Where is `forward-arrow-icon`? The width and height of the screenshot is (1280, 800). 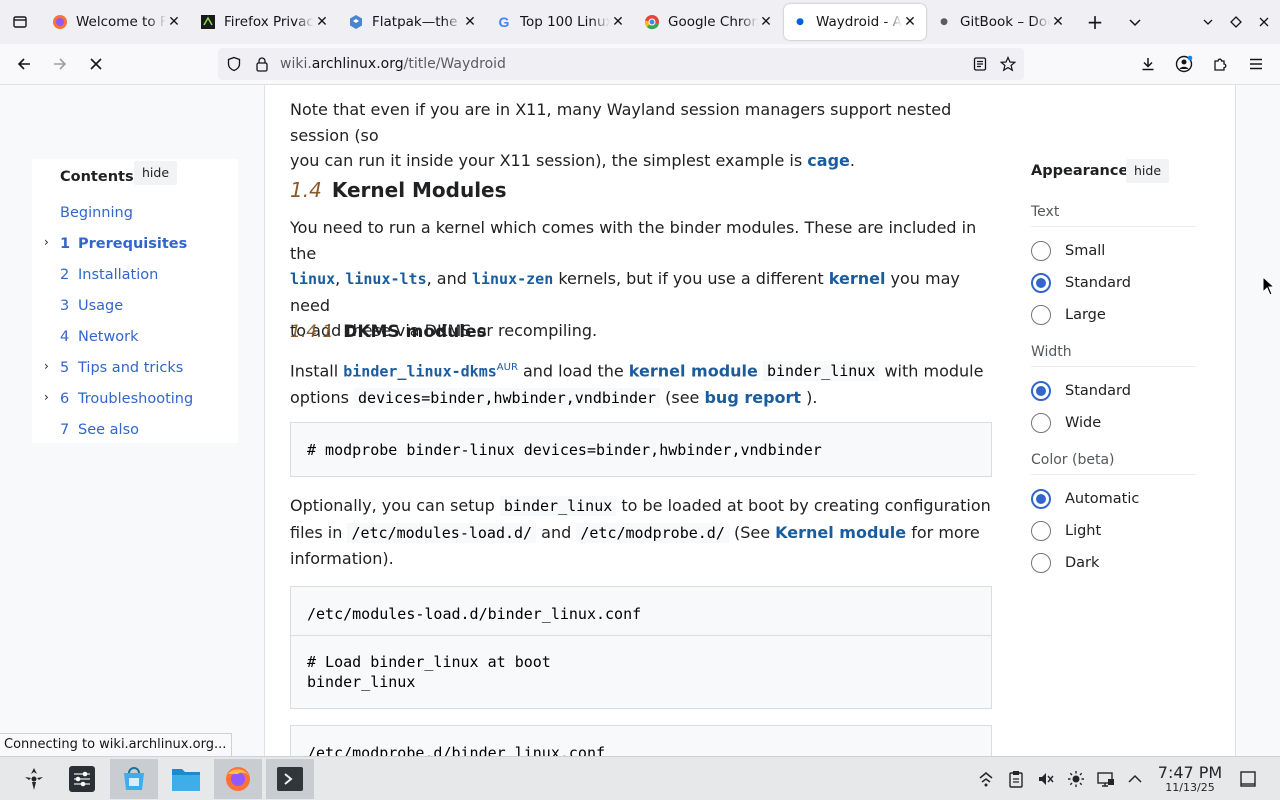
forward-arrow-icon is located at coordinates (60, 64).